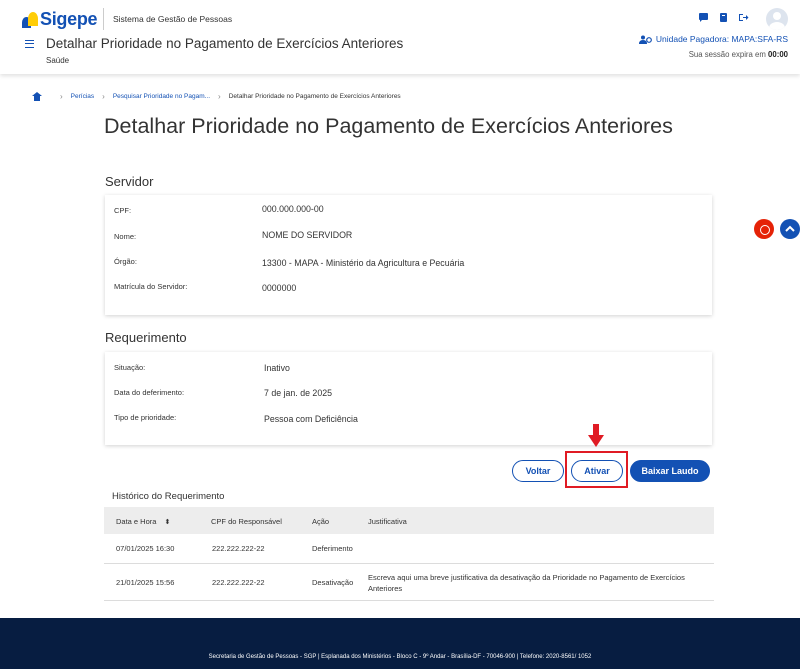 This screenshot has height=669, width=800. I want to click on situacao-value: Inativo, so click(277, 368).